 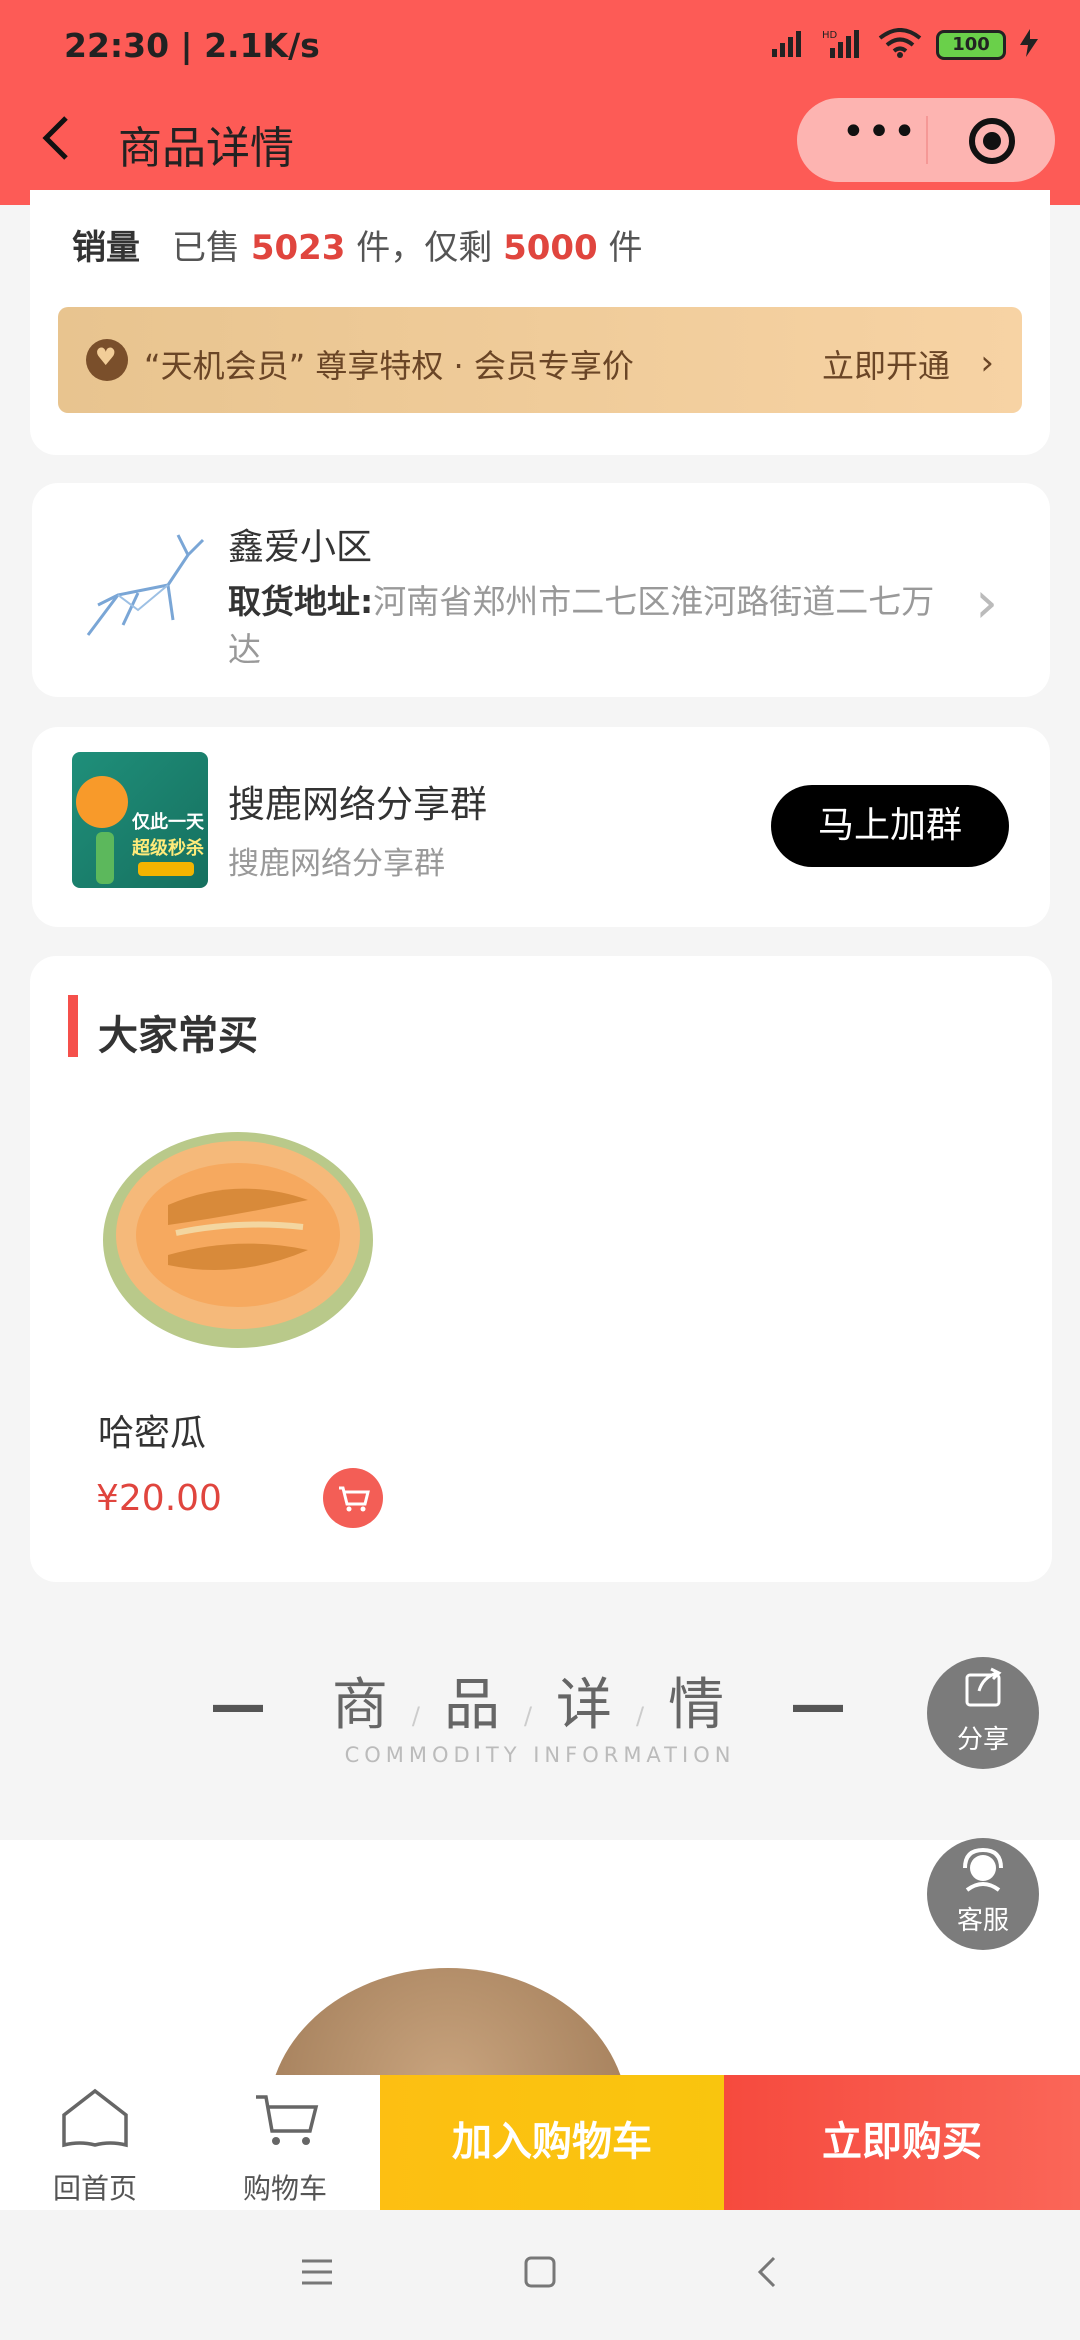 What do you see at coordinates (107, 360) in the screenshot?
I see `member-badge-icon` at bounding box center [107, 360].